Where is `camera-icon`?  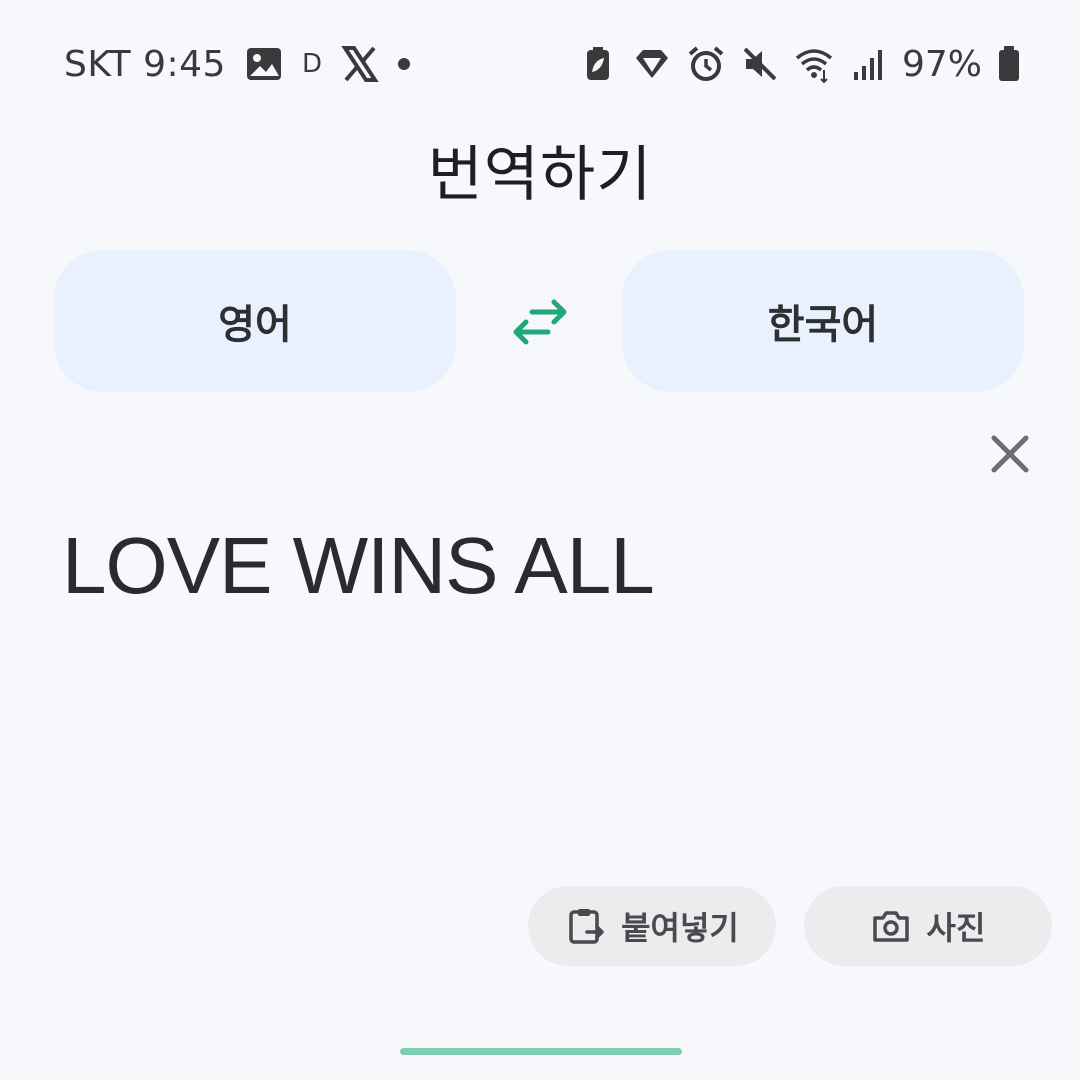
camera-icon is located at coordinates (891, 926).